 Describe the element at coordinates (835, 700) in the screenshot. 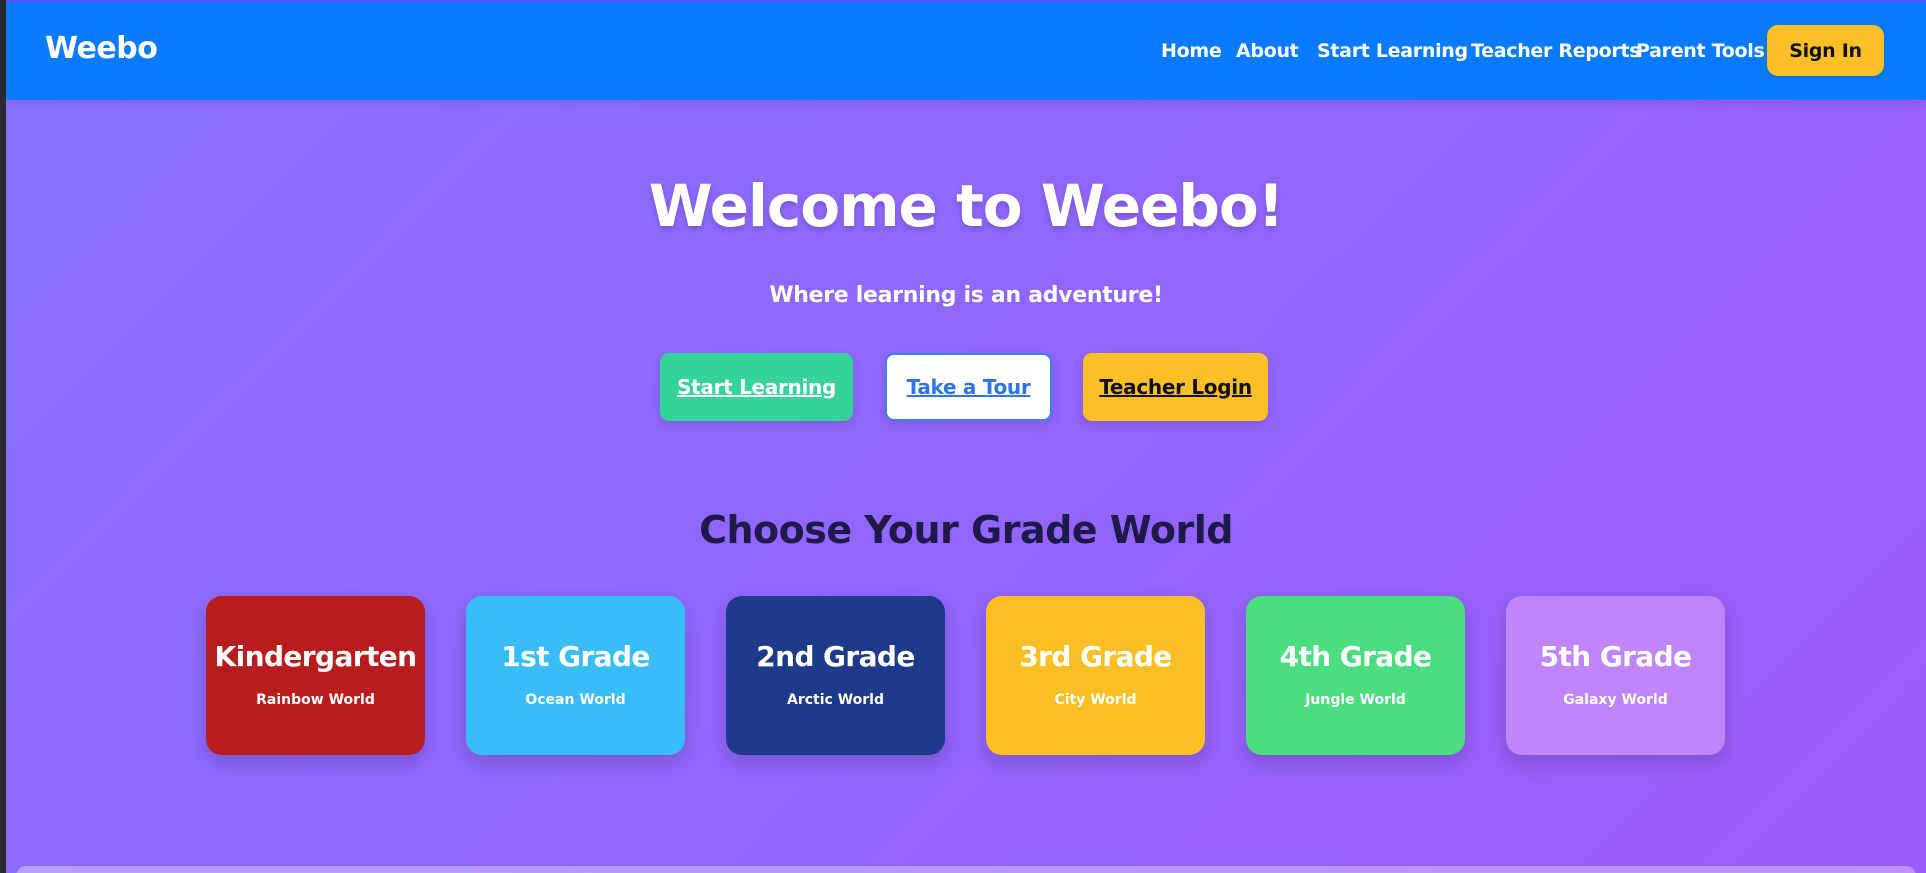

I see `grade-world: Arctic World` at that location.